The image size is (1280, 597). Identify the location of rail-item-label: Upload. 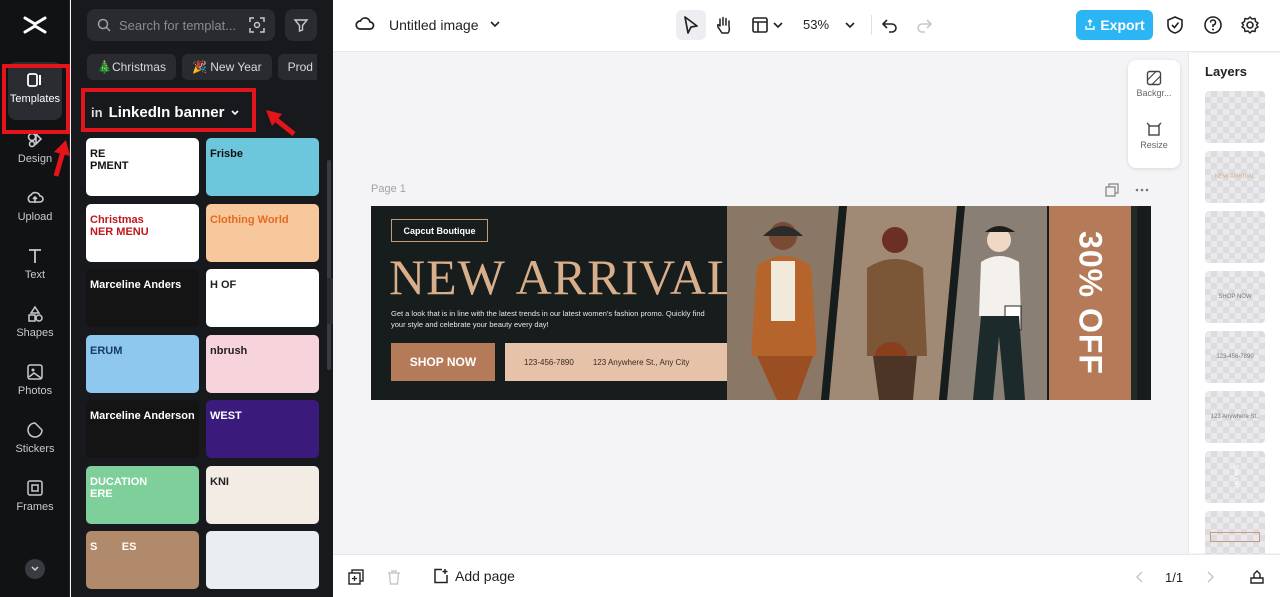
(35, 217).